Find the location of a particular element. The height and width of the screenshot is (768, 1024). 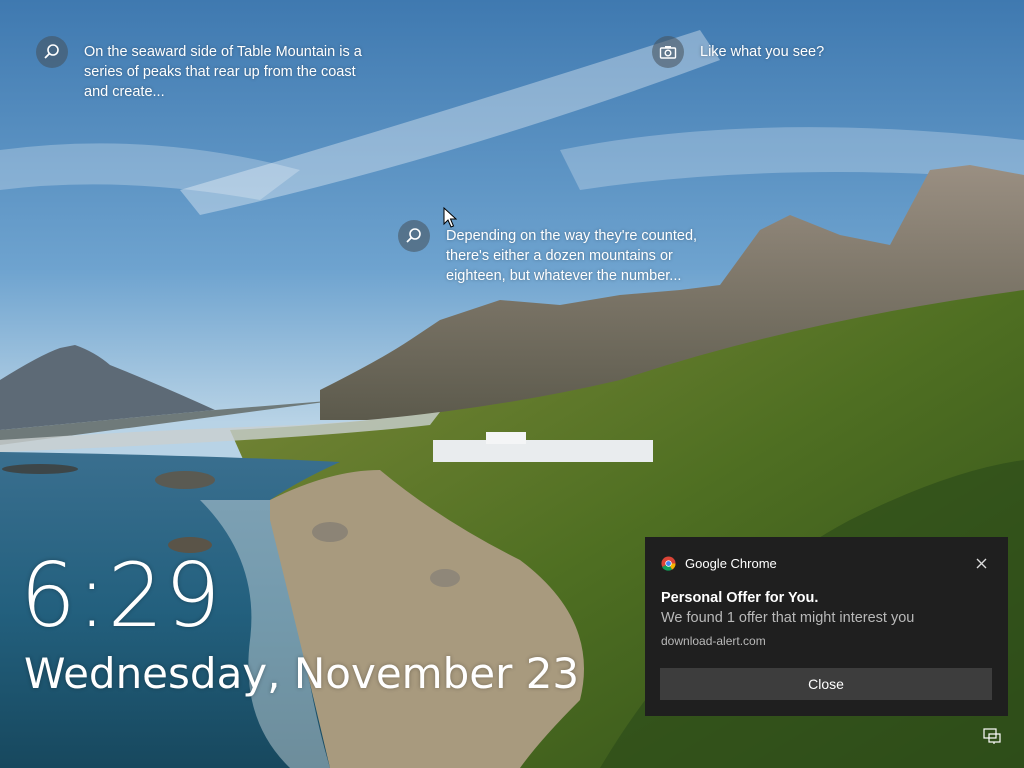

close-icon is located at coordinates (981, 563).